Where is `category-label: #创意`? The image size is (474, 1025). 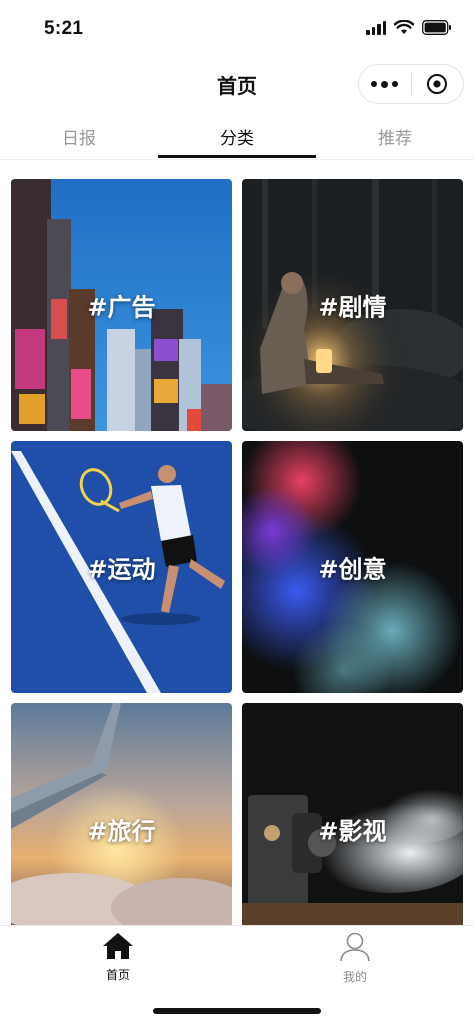 category-label: #创意 is located at coordinates (352, 569).